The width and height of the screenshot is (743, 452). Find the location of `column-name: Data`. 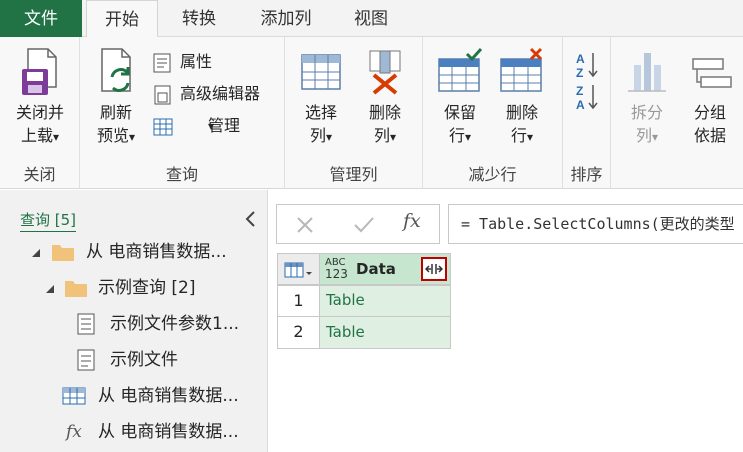

column-name: Data is located at coordinates (376, 269).